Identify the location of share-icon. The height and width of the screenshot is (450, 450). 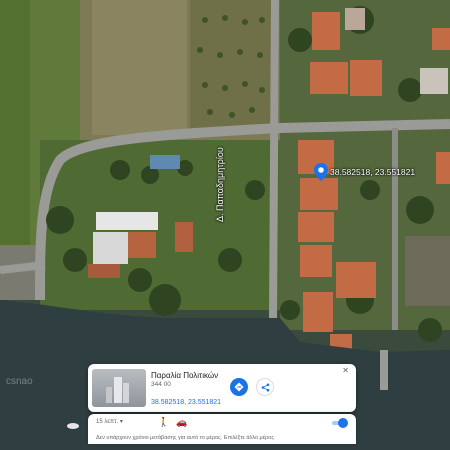
(265, 387).